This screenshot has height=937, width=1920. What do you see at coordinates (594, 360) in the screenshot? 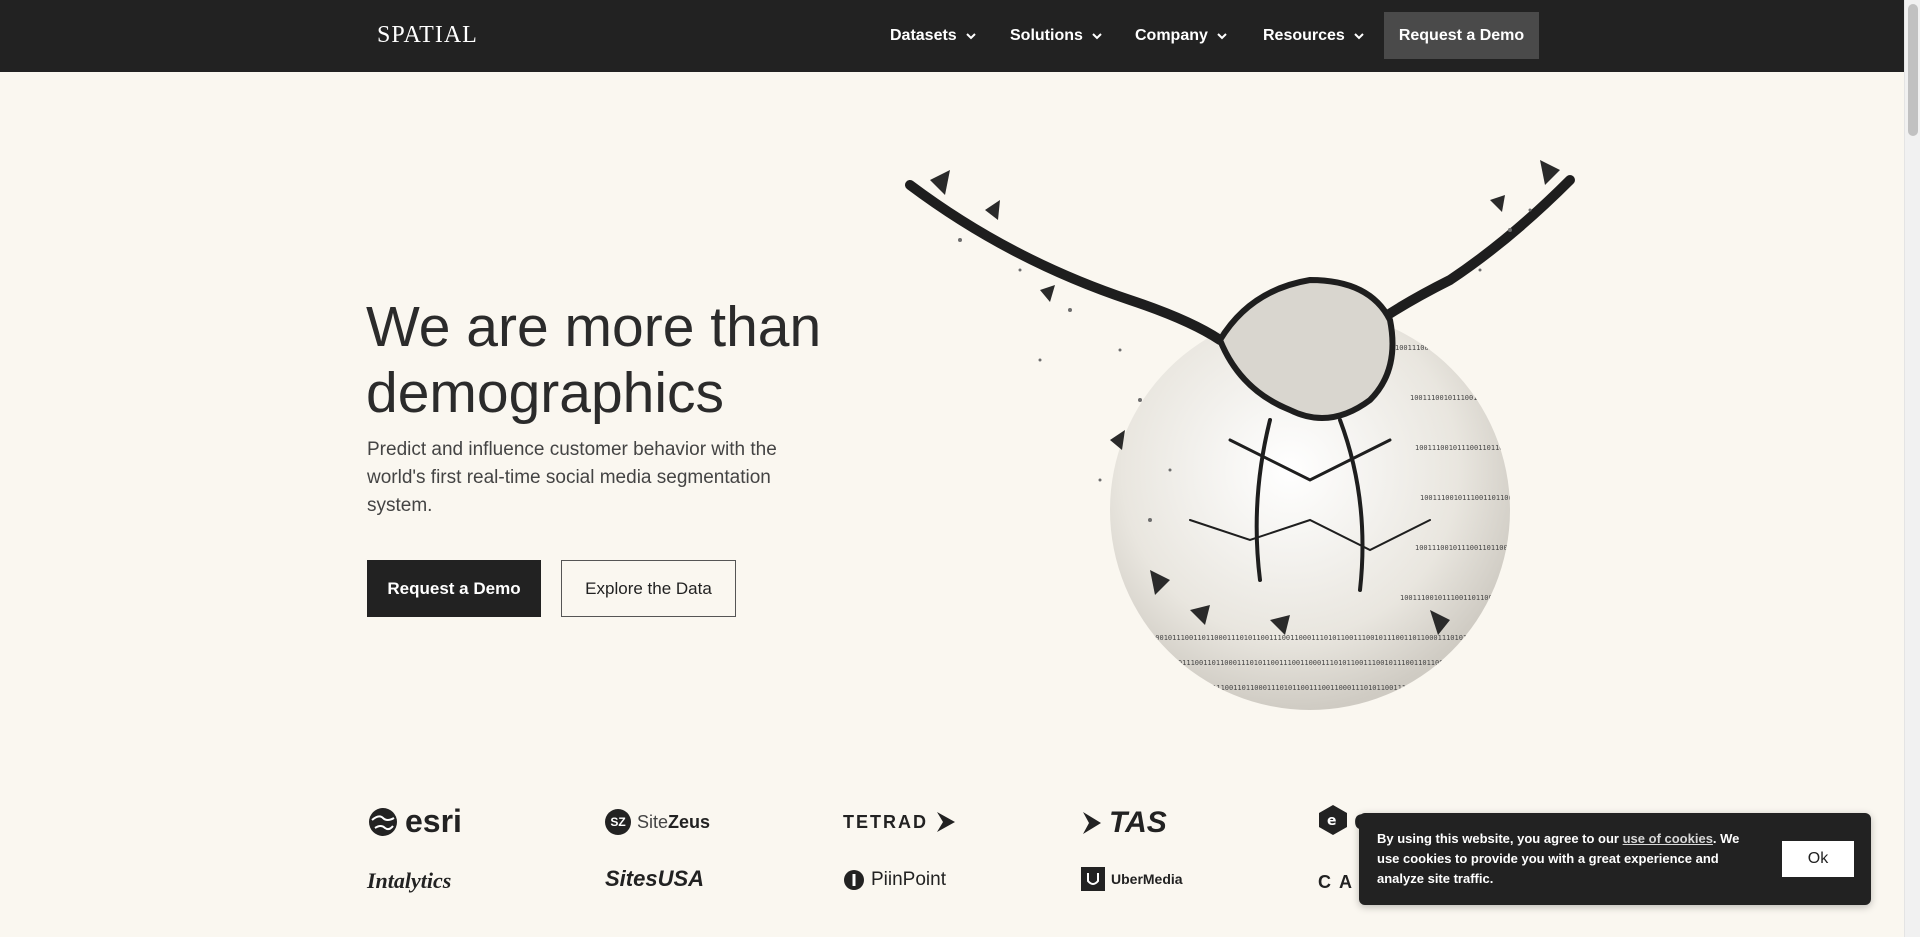
I see `hero-title: We are more than demographics` at bounding box center [594, 360].